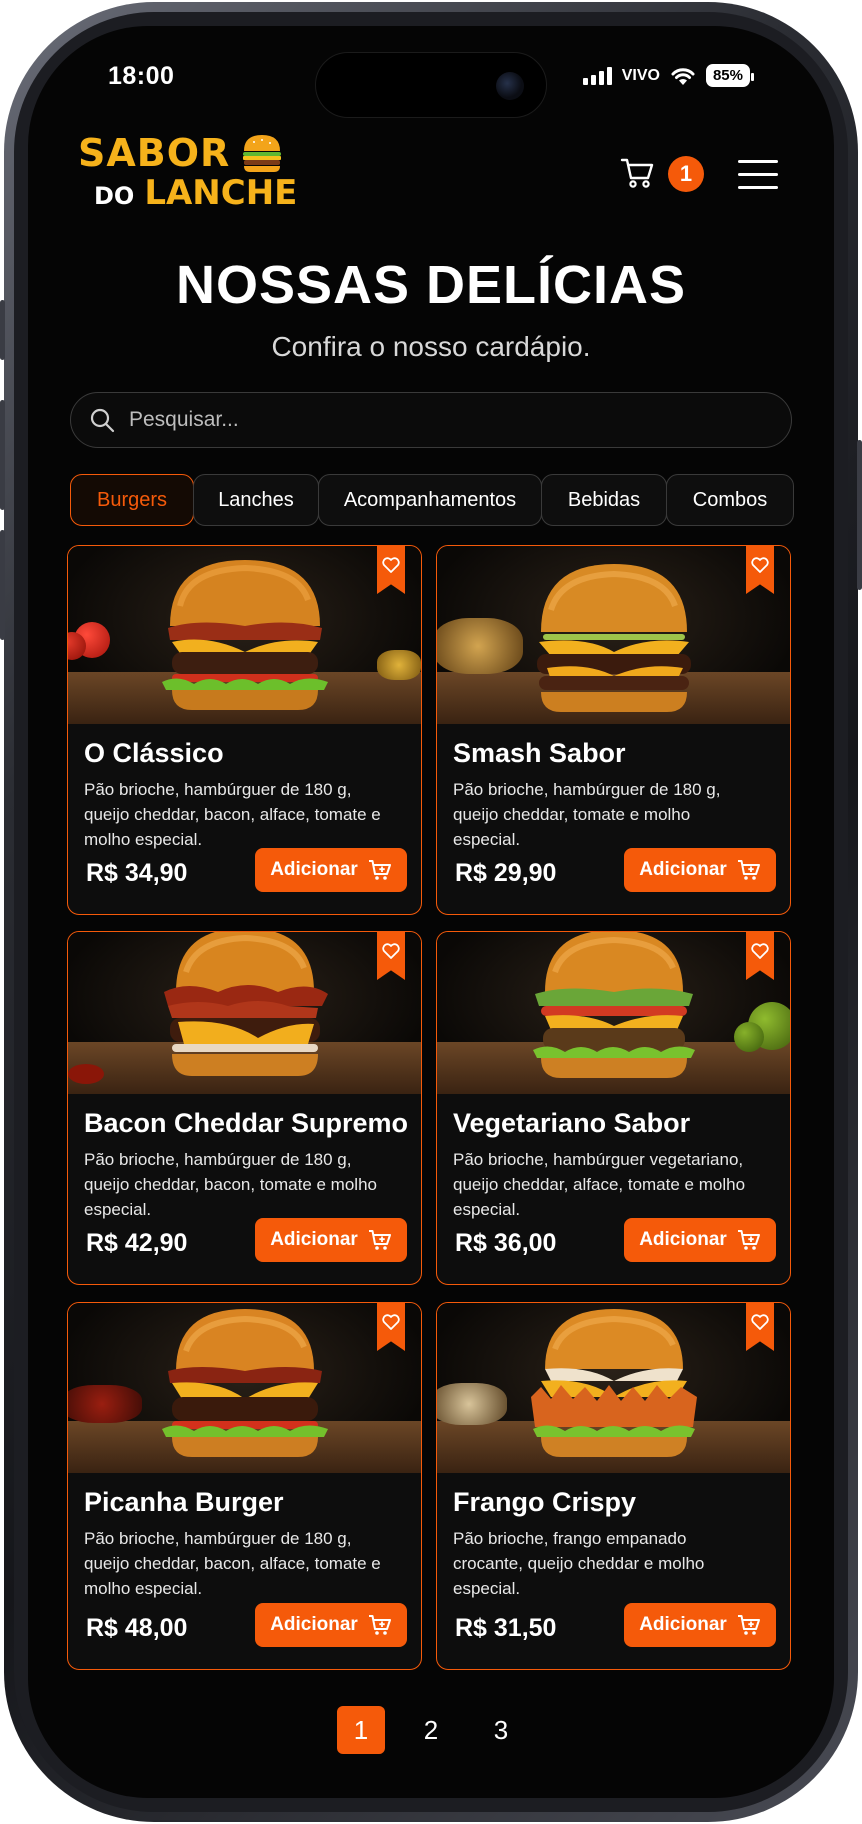 This screenshot has height=1824, width=862. Describe the element at coordinates (506, 1628) in the screenshot. I see `product-price: R$ 31,50` at that location.